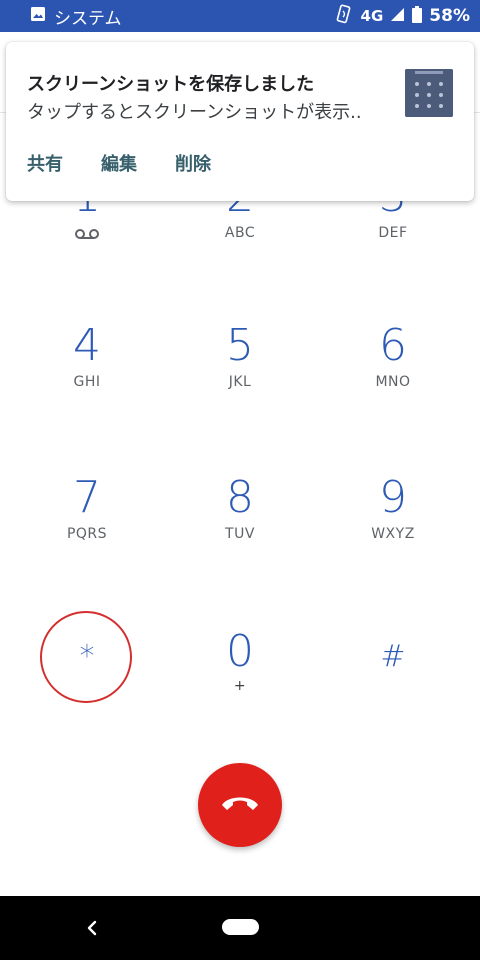 The image size is (480, 960). What do you see at coordinates (87, 345) in the screenshot?
I see `dial-key-digit: 4` at bounding box center [87, 345].